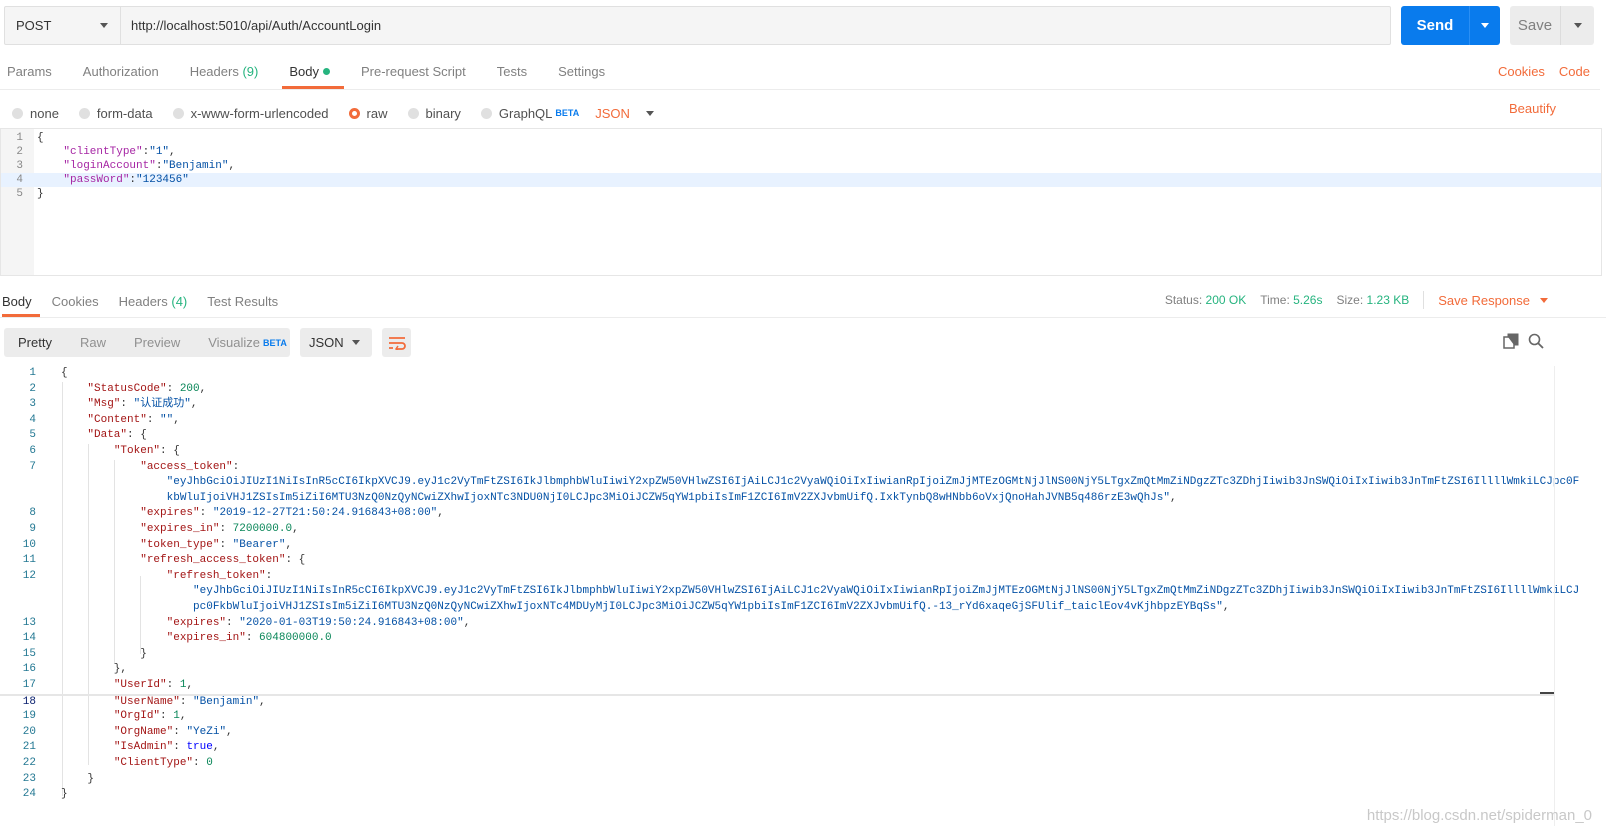  I want to click on json-key: "loginAccount", so click(109, 166).